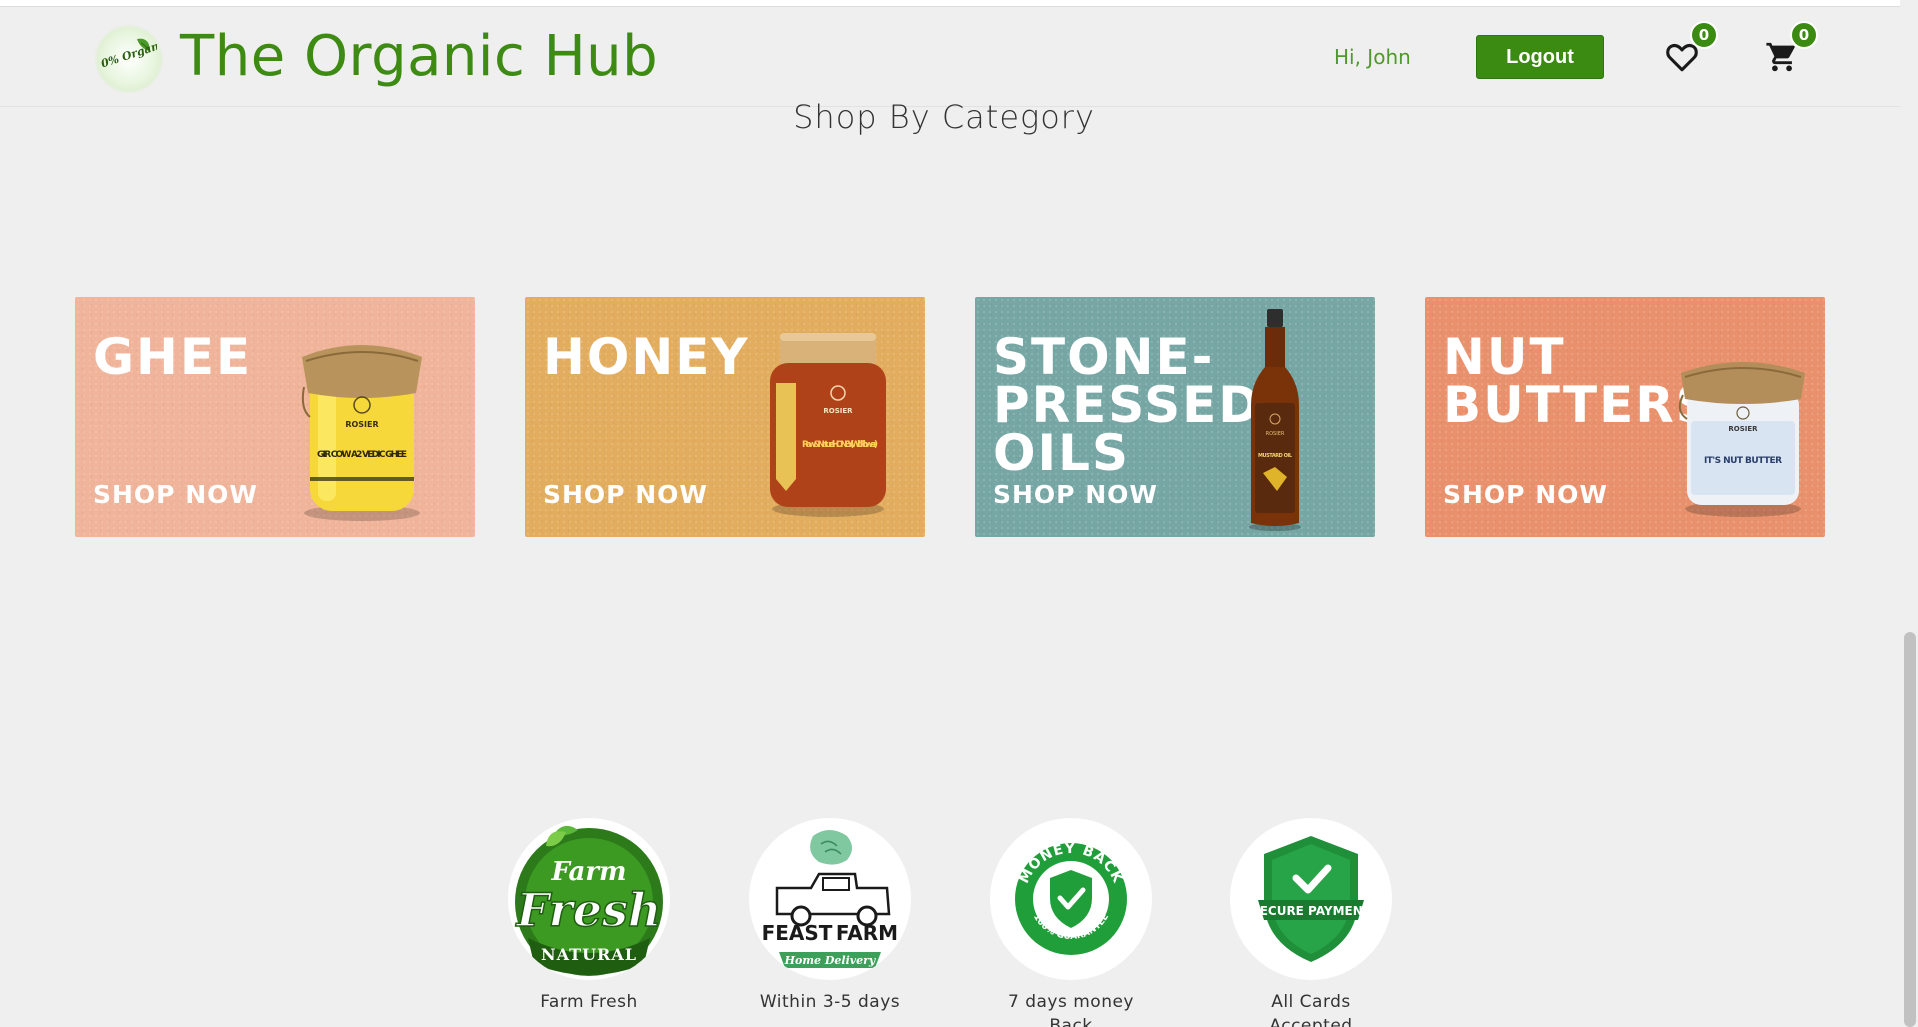 The width and height of the screenshot is (1918, 1027). What do you see at coordinates (830, 960) in the screenshot?
I see `badge-line: Home Delivery` at bounding box center [830, 960].